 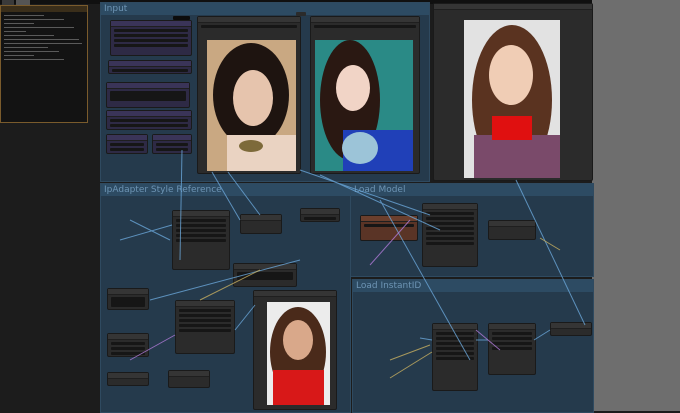 What do you see at coordinates (148, 95) in the screenshot?
I see `node-prompt` at bounding box center [148, 95].